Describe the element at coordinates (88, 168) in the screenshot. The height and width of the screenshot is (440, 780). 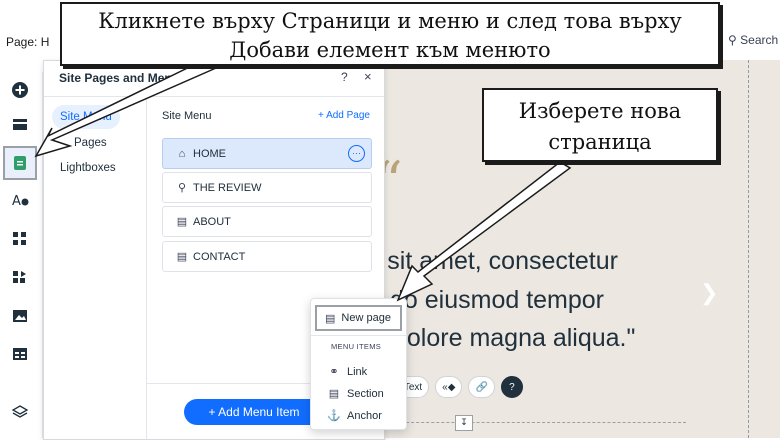
I see `tab-lightboxes: Lightboxes` at that location.